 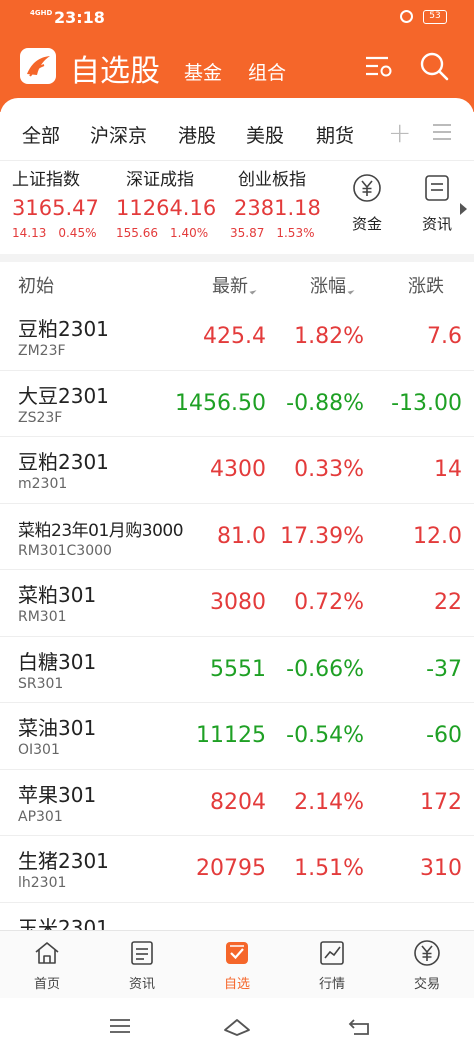 I want to click on row-name: 菜粕301, so click(x=57, y=595).